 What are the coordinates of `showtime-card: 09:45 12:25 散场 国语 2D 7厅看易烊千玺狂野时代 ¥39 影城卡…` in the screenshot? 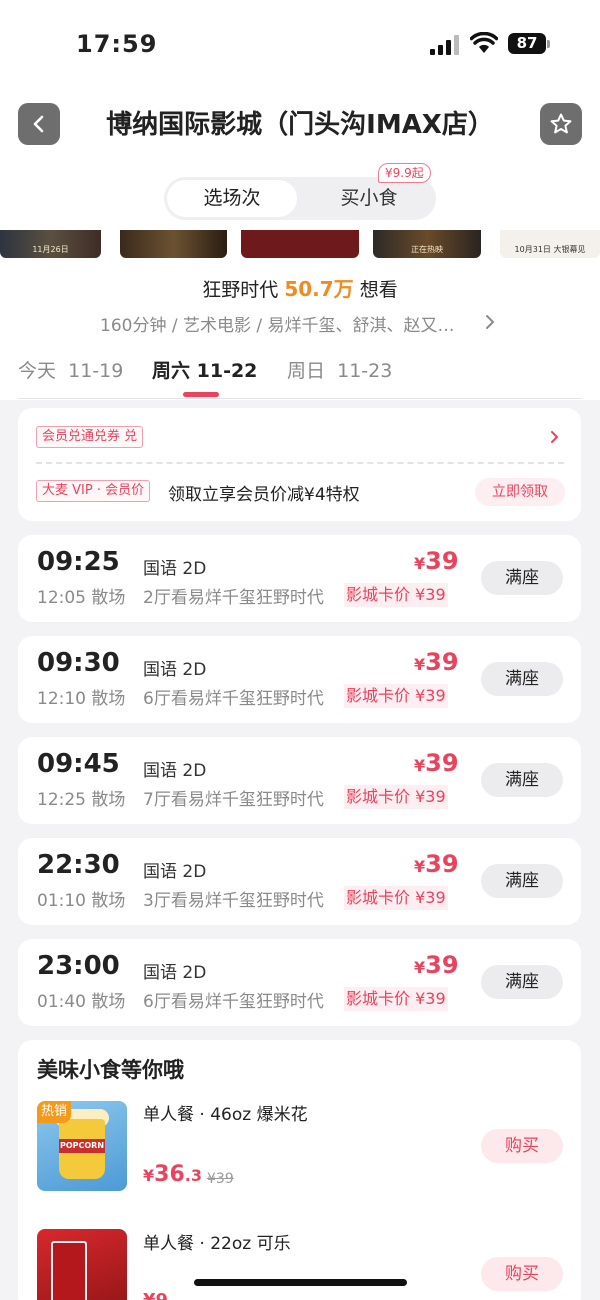 It's located at (299, 780).